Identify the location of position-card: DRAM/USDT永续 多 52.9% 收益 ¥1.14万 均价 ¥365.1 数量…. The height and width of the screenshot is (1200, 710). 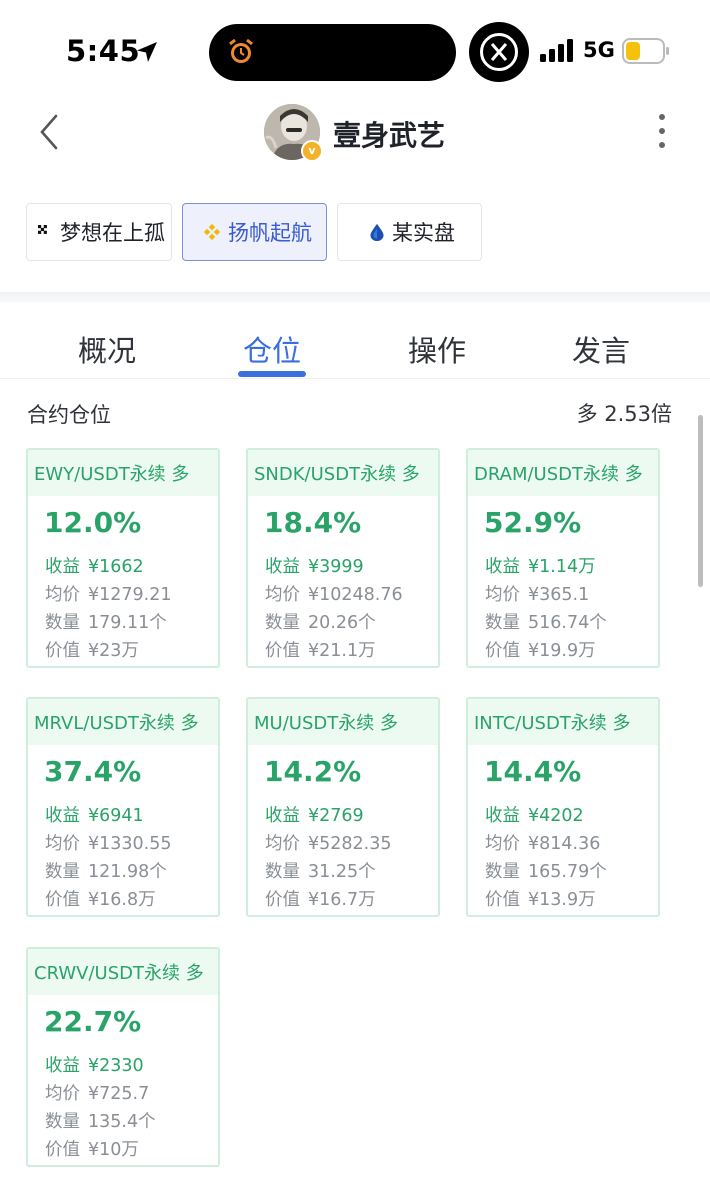
(563, 558).